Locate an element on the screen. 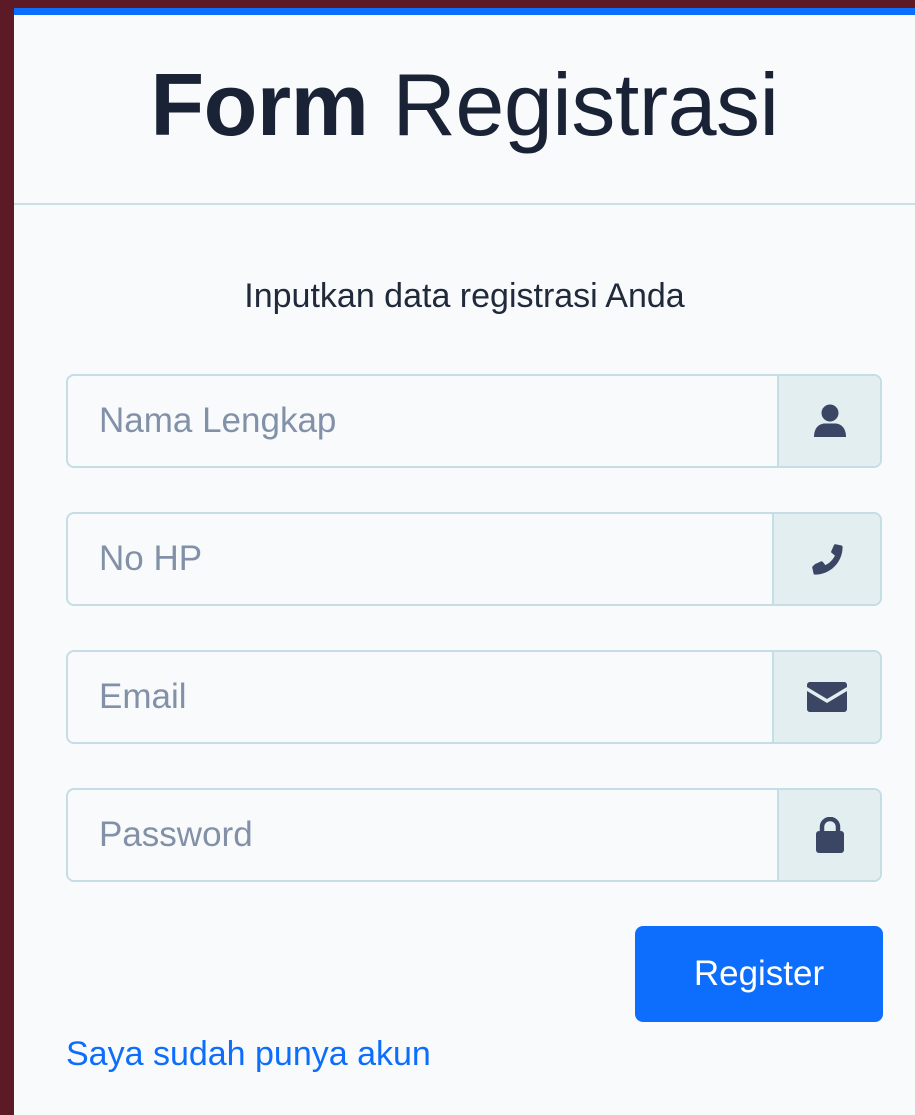  phone-icon is located at coordinates (827, 559).